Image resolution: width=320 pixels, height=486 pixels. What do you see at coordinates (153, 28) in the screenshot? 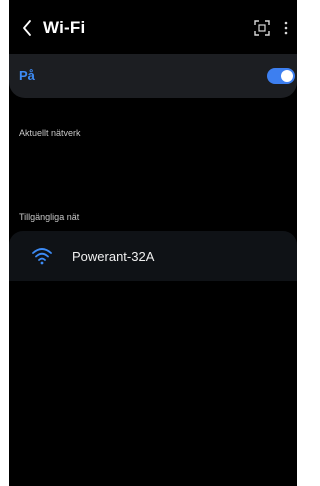
I see `top-app-bar: Wi-Fi` at bounding box center [153, 28].